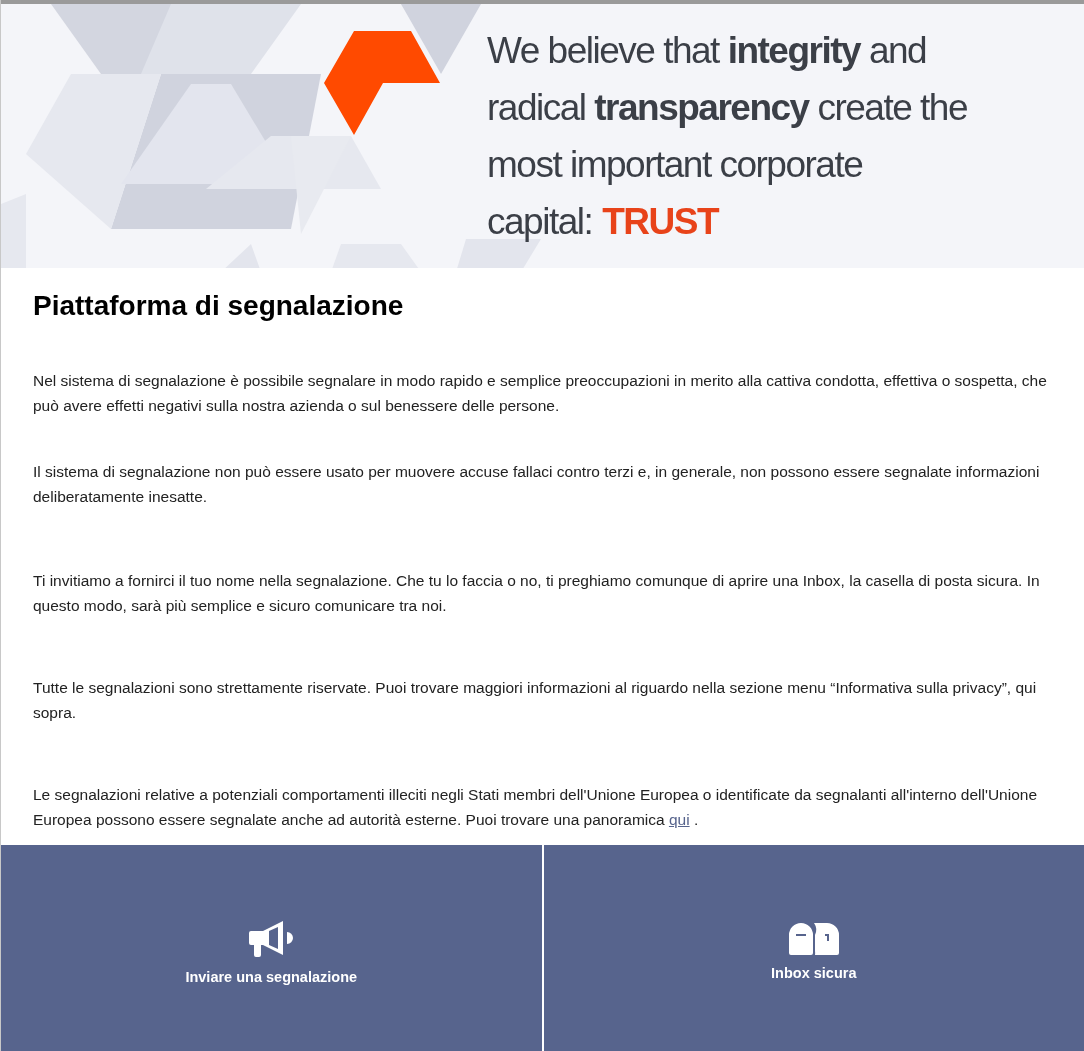  I want to click on banner-slogan-line: We believe that integrity and, so click(707, 51).